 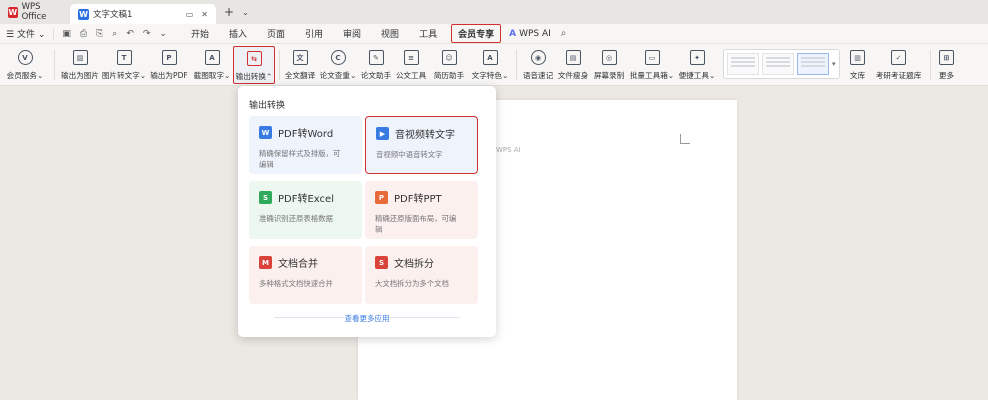 What do you see at coordinates (83, 34) in the screenshot?
I see `export-pdf-icon: ⎙` at bounding box center [83, 34].